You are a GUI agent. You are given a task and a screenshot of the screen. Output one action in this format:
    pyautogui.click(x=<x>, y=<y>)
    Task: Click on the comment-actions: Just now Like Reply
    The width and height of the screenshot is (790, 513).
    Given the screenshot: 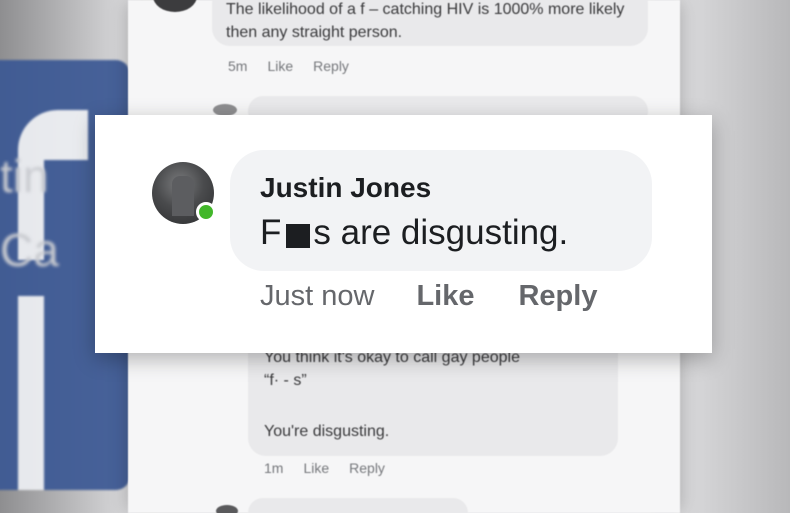 What is the action you would take?
    pyautogui.click(x=428, y=296)
    